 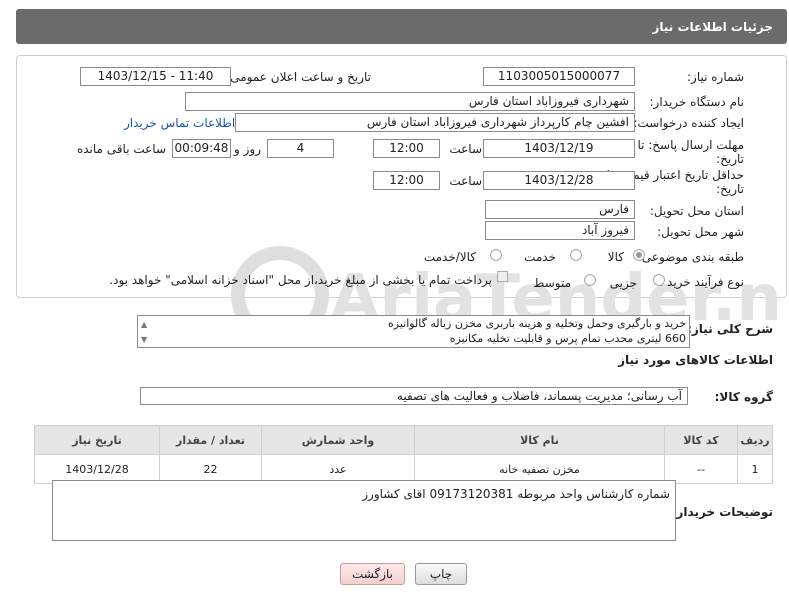 What do you see at coordinates (155, 76) in the screenshot?
I see `announce-field: 1403/12/15 - 11:40` at bounding box center [155, 76].